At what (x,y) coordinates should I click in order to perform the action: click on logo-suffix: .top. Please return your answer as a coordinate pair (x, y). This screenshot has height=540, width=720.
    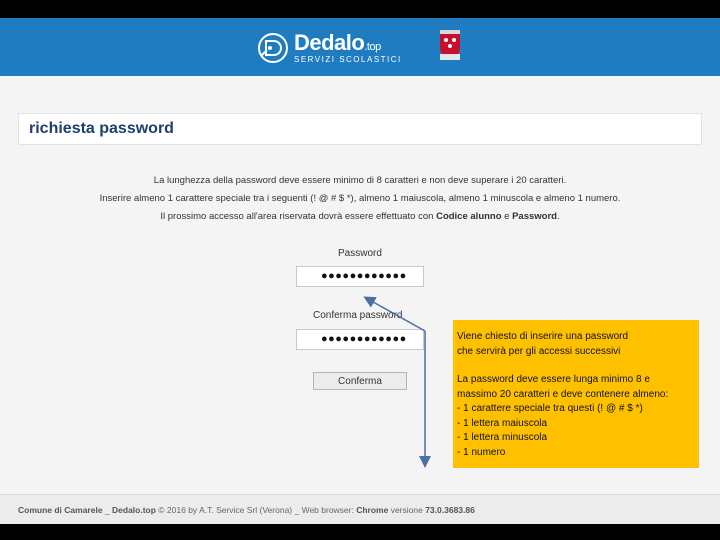
    Looking at the image, I should click on (372, 47).